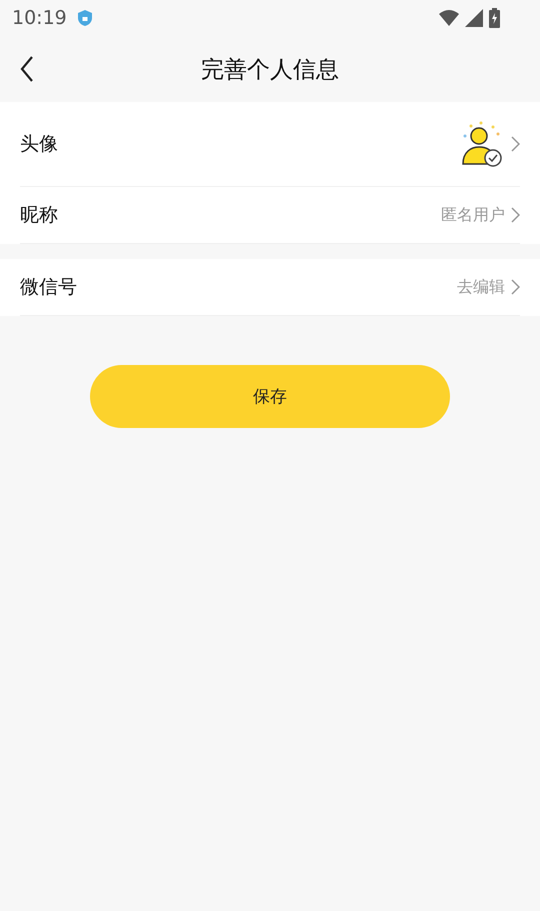 The height and width of the screenshot is (911, 540). Describe the element at coordinates (270, 396) in the screenshot. I see `save-button: 保存` at that location.